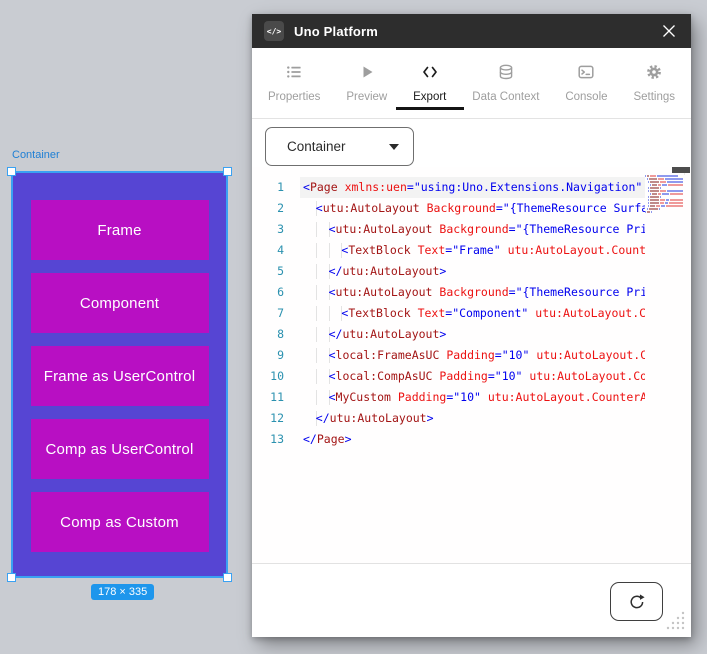 The height and width of the screenshot is (654, 707). Describe the element at coordinates (280, 187) in the screenshot. I see `line-number: 1` at that location.